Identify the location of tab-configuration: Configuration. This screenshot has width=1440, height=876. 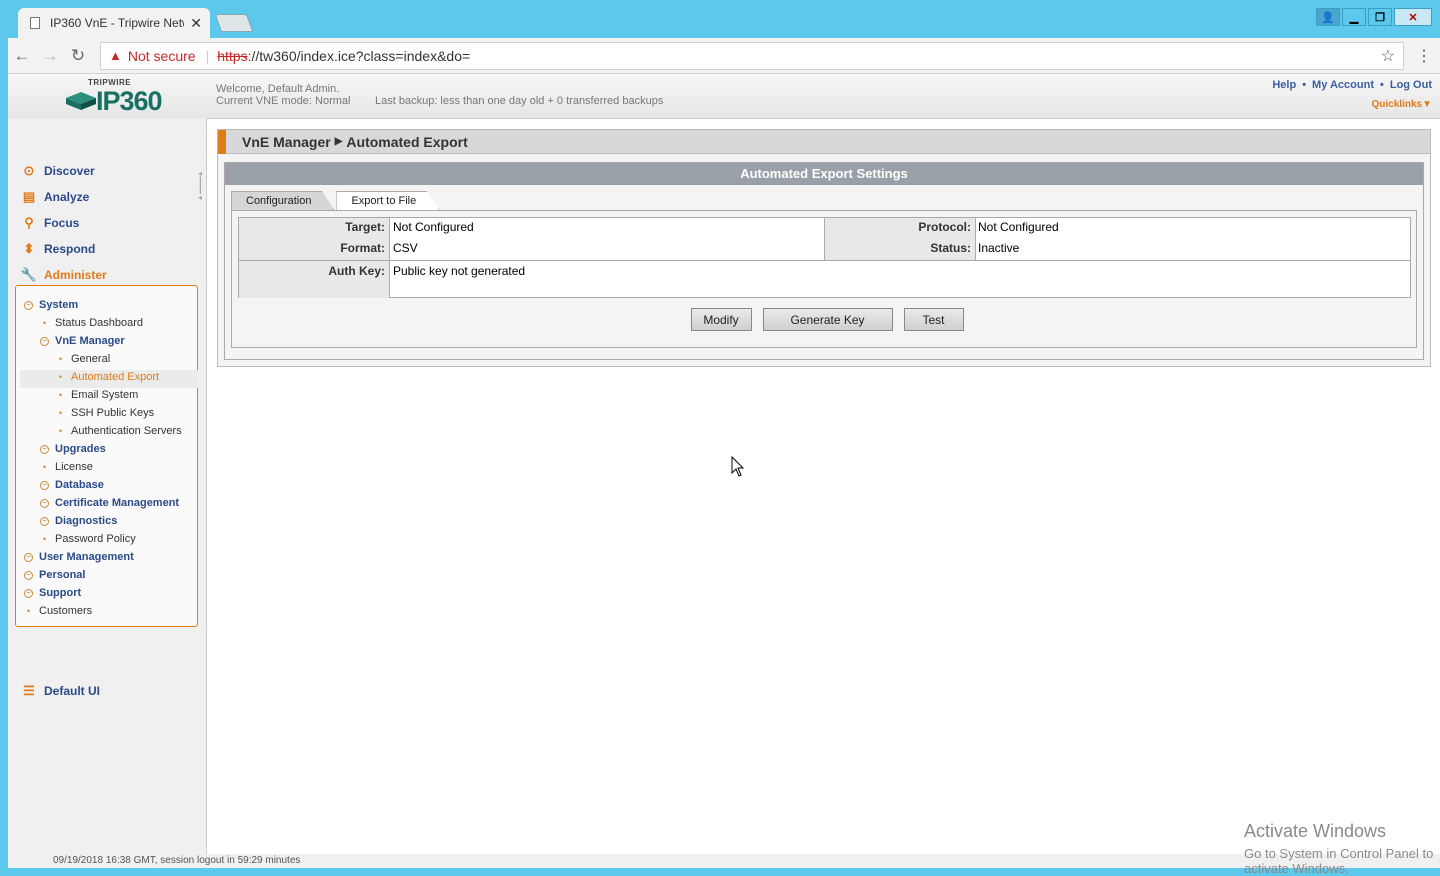
(283, 200).